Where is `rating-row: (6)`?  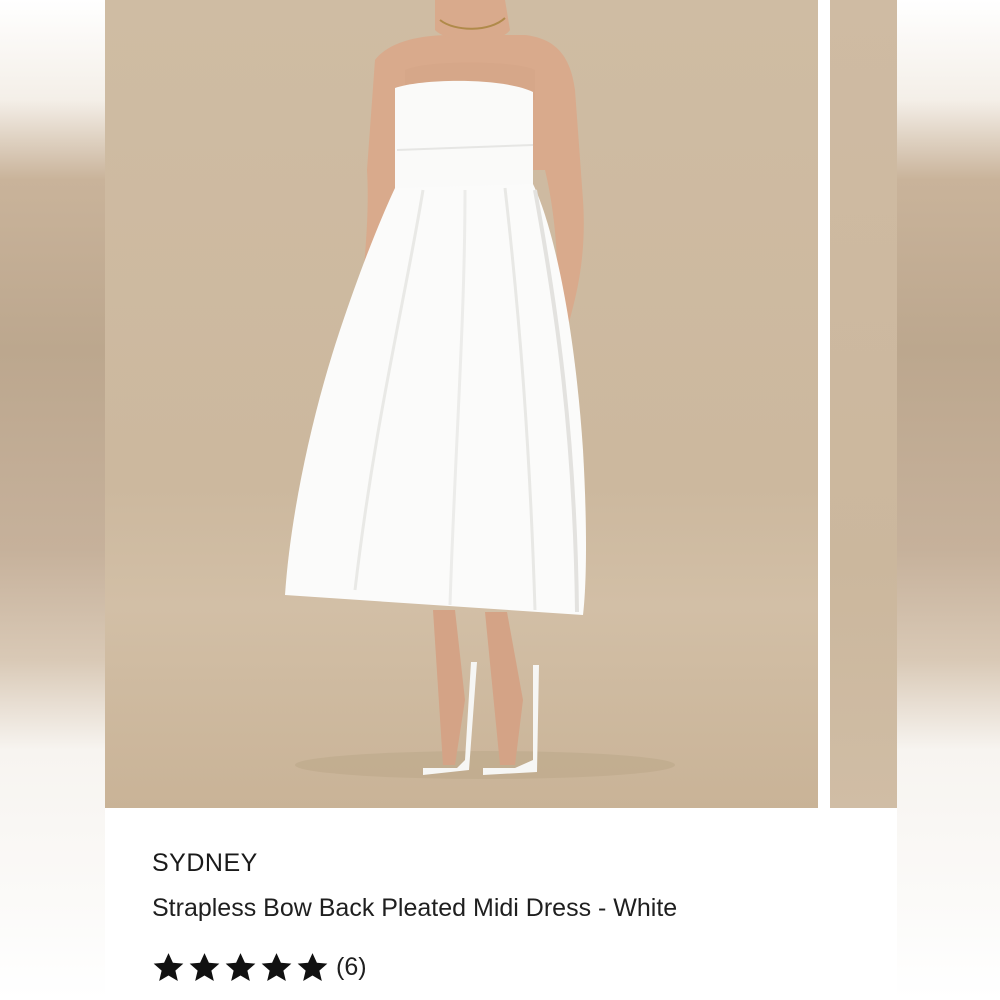 rating-row: (6) is located at coordinates (259, 967).